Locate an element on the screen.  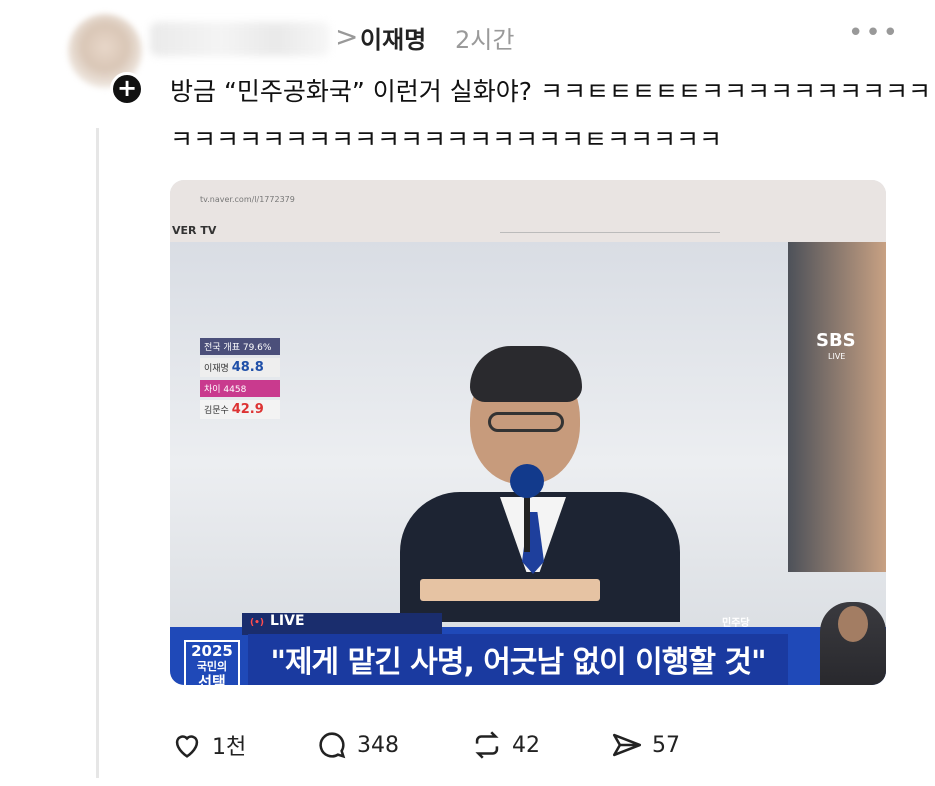
live-tag: (•) LIVE is located at coordinates (342, 624).